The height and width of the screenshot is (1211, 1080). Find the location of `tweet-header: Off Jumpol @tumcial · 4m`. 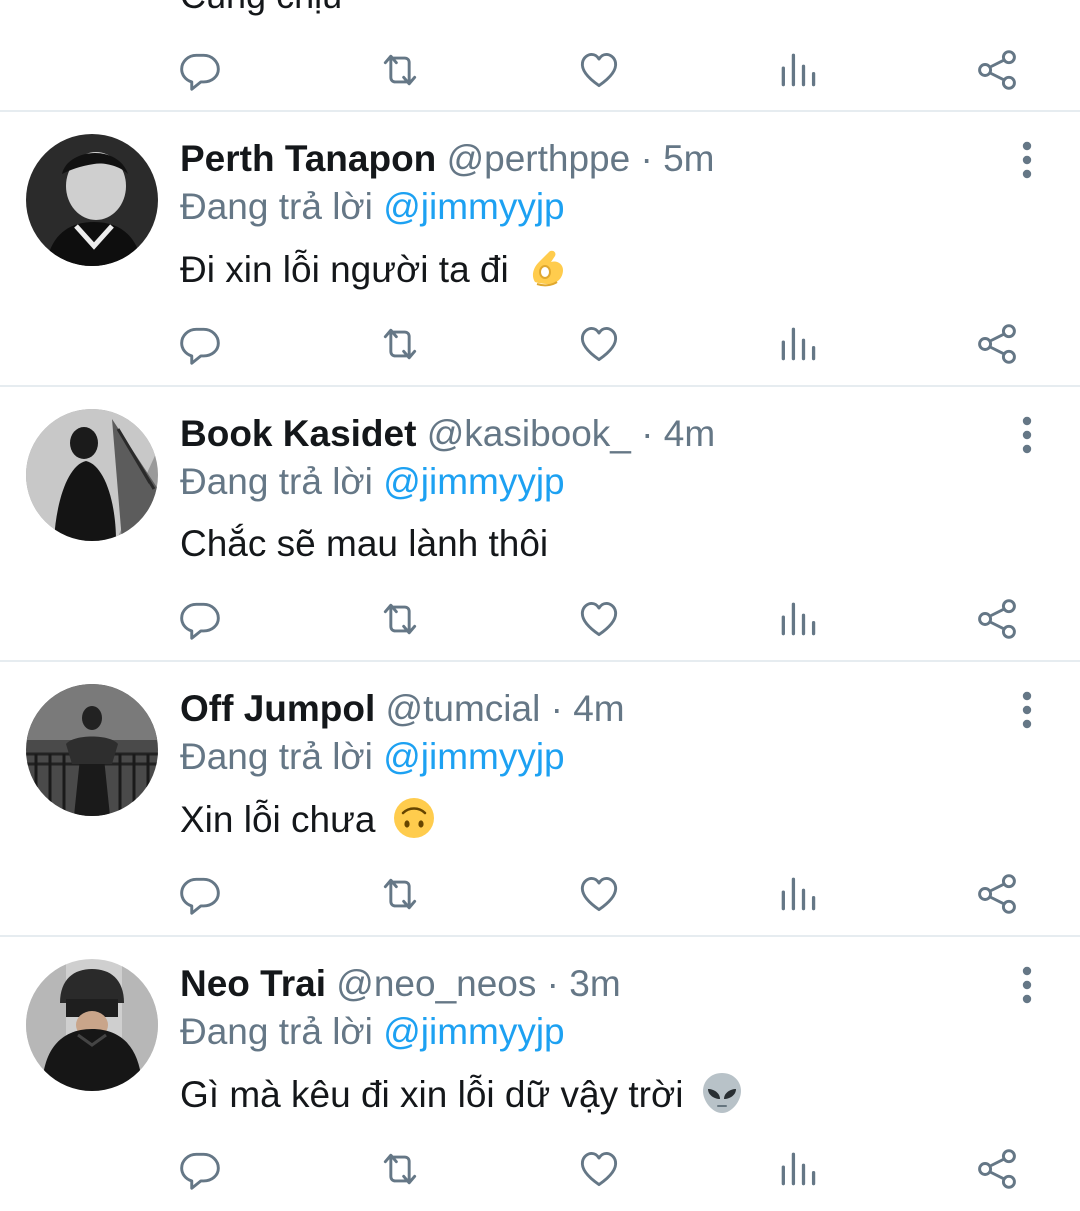

tweet-header: Off Jumpol @tumcial · 4m is located at coordinates (402, 709).